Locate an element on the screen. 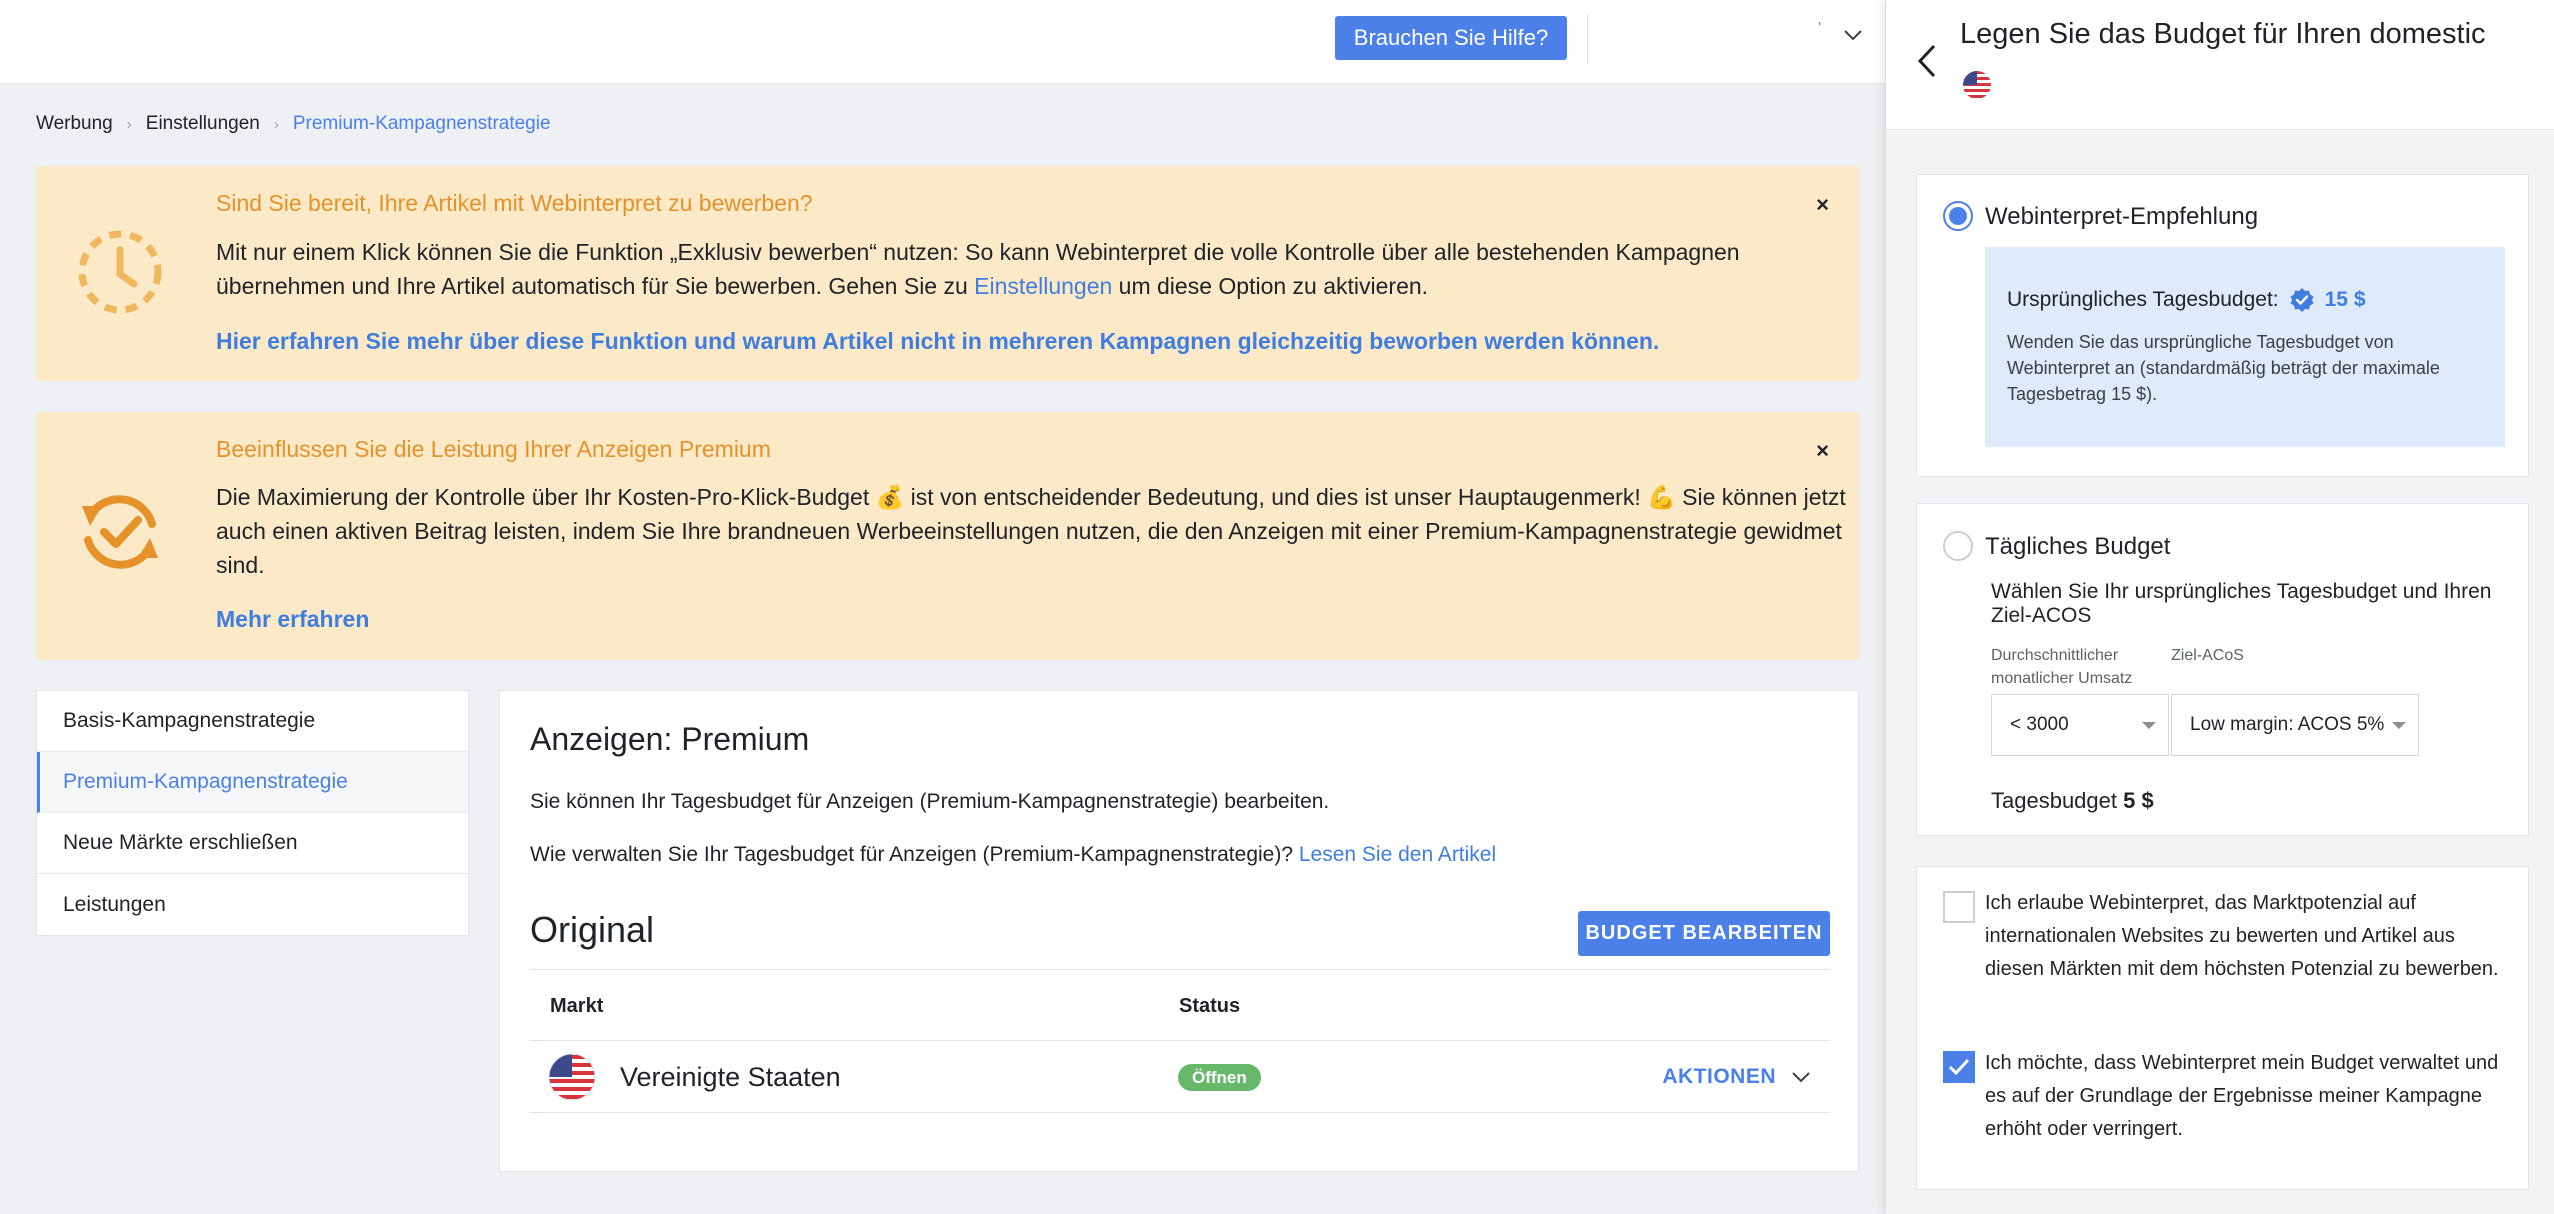 The height and width of the screenshot is (1214, 2554). nav-item-new-markets: Neue Märkte erschließen is located at coordinates (252, 843).